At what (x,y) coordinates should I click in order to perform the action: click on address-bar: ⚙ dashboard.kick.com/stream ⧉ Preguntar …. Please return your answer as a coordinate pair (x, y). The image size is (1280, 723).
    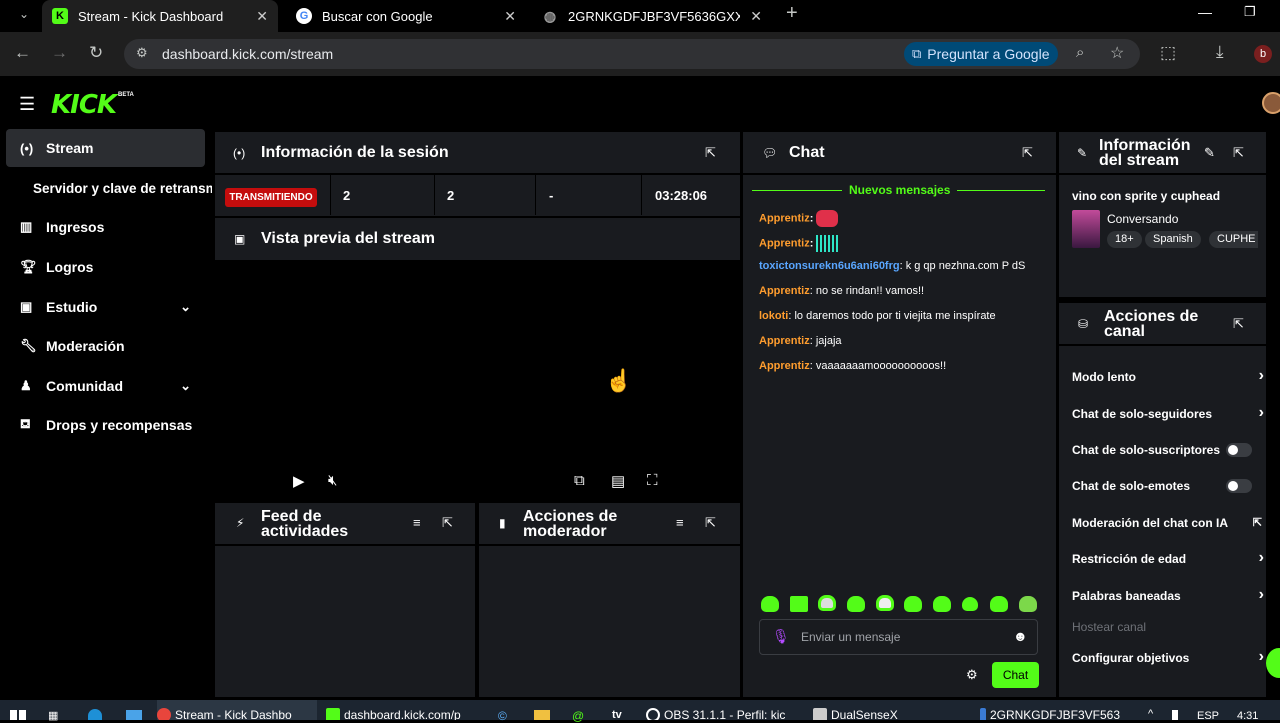
    Looking at the image, I should click on (632, 54).